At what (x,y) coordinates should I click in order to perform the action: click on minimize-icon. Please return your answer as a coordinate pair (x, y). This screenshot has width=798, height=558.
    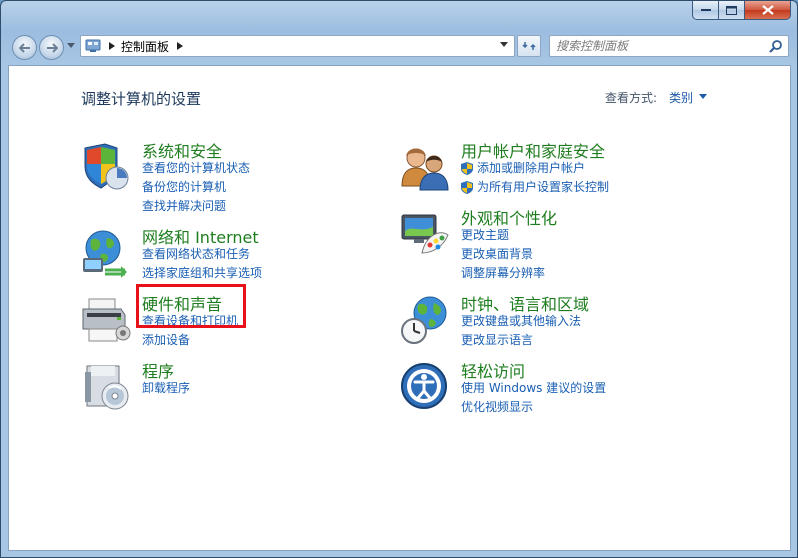
    Looking at the image, I should click on (705, 10).